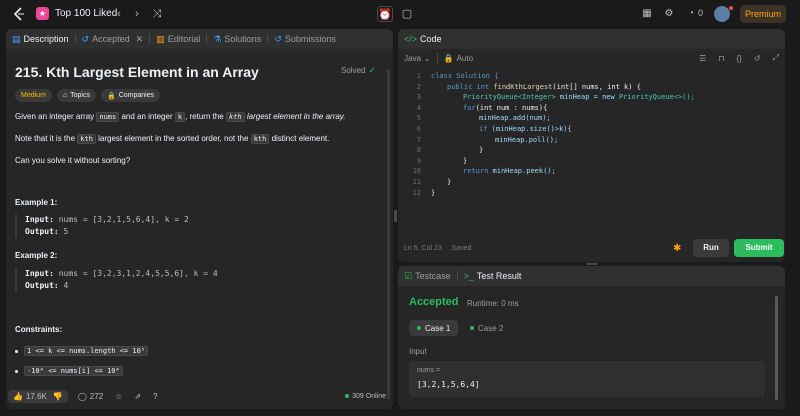 This screenshot has height=416, width=800. I want to click on line-number: 12, so click(416, 192).